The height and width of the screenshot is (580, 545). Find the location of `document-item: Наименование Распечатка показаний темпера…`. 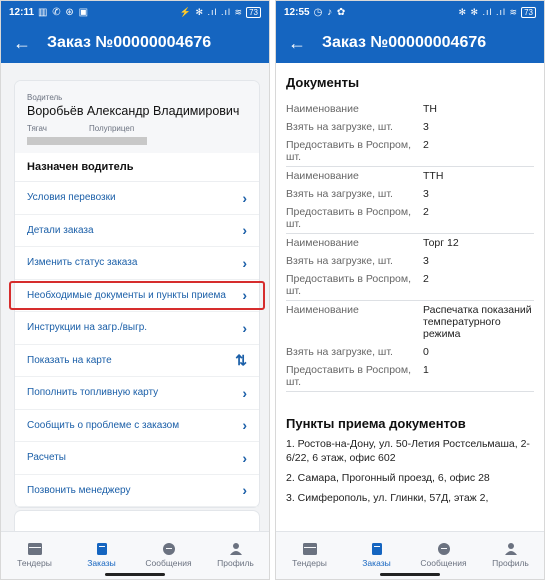

document-item: Наименование Распечатка показаний темпера… is located at coordinates (410, 346).